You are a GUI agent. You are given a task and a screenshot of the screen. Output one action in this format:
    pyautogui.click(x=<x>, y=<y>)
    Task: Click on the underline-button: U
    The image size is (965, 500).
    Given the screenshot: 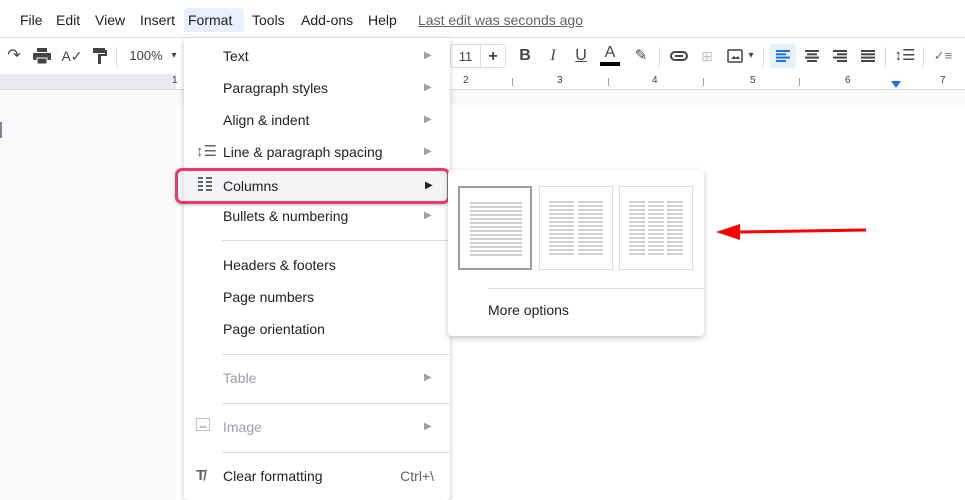 What is the action you would take?
    pyautogui.click(x=581, y=56)
    